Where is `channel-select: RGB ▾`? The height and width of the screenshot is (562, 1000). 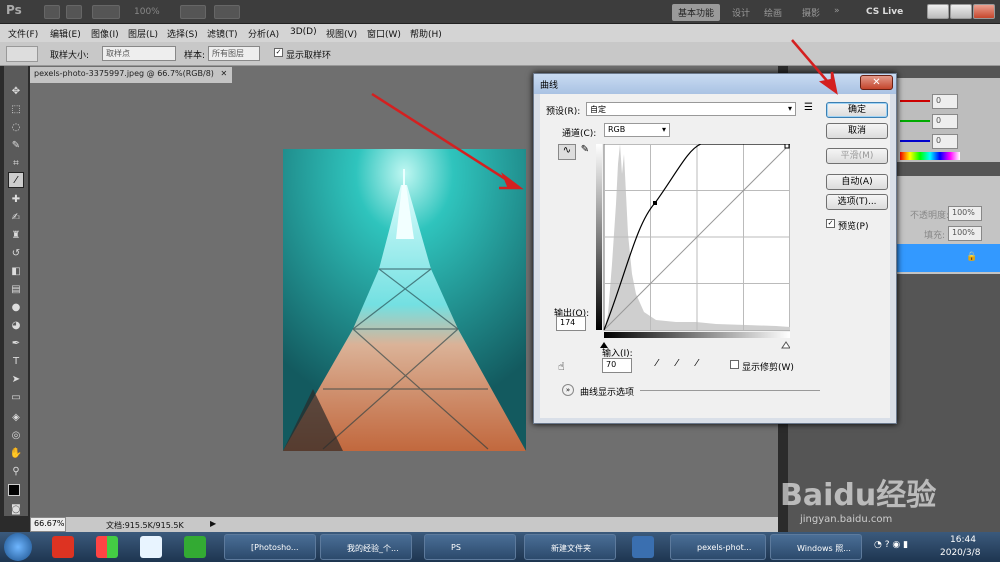
channel-select: RGB ▾ is located at coordinates (637, 130).